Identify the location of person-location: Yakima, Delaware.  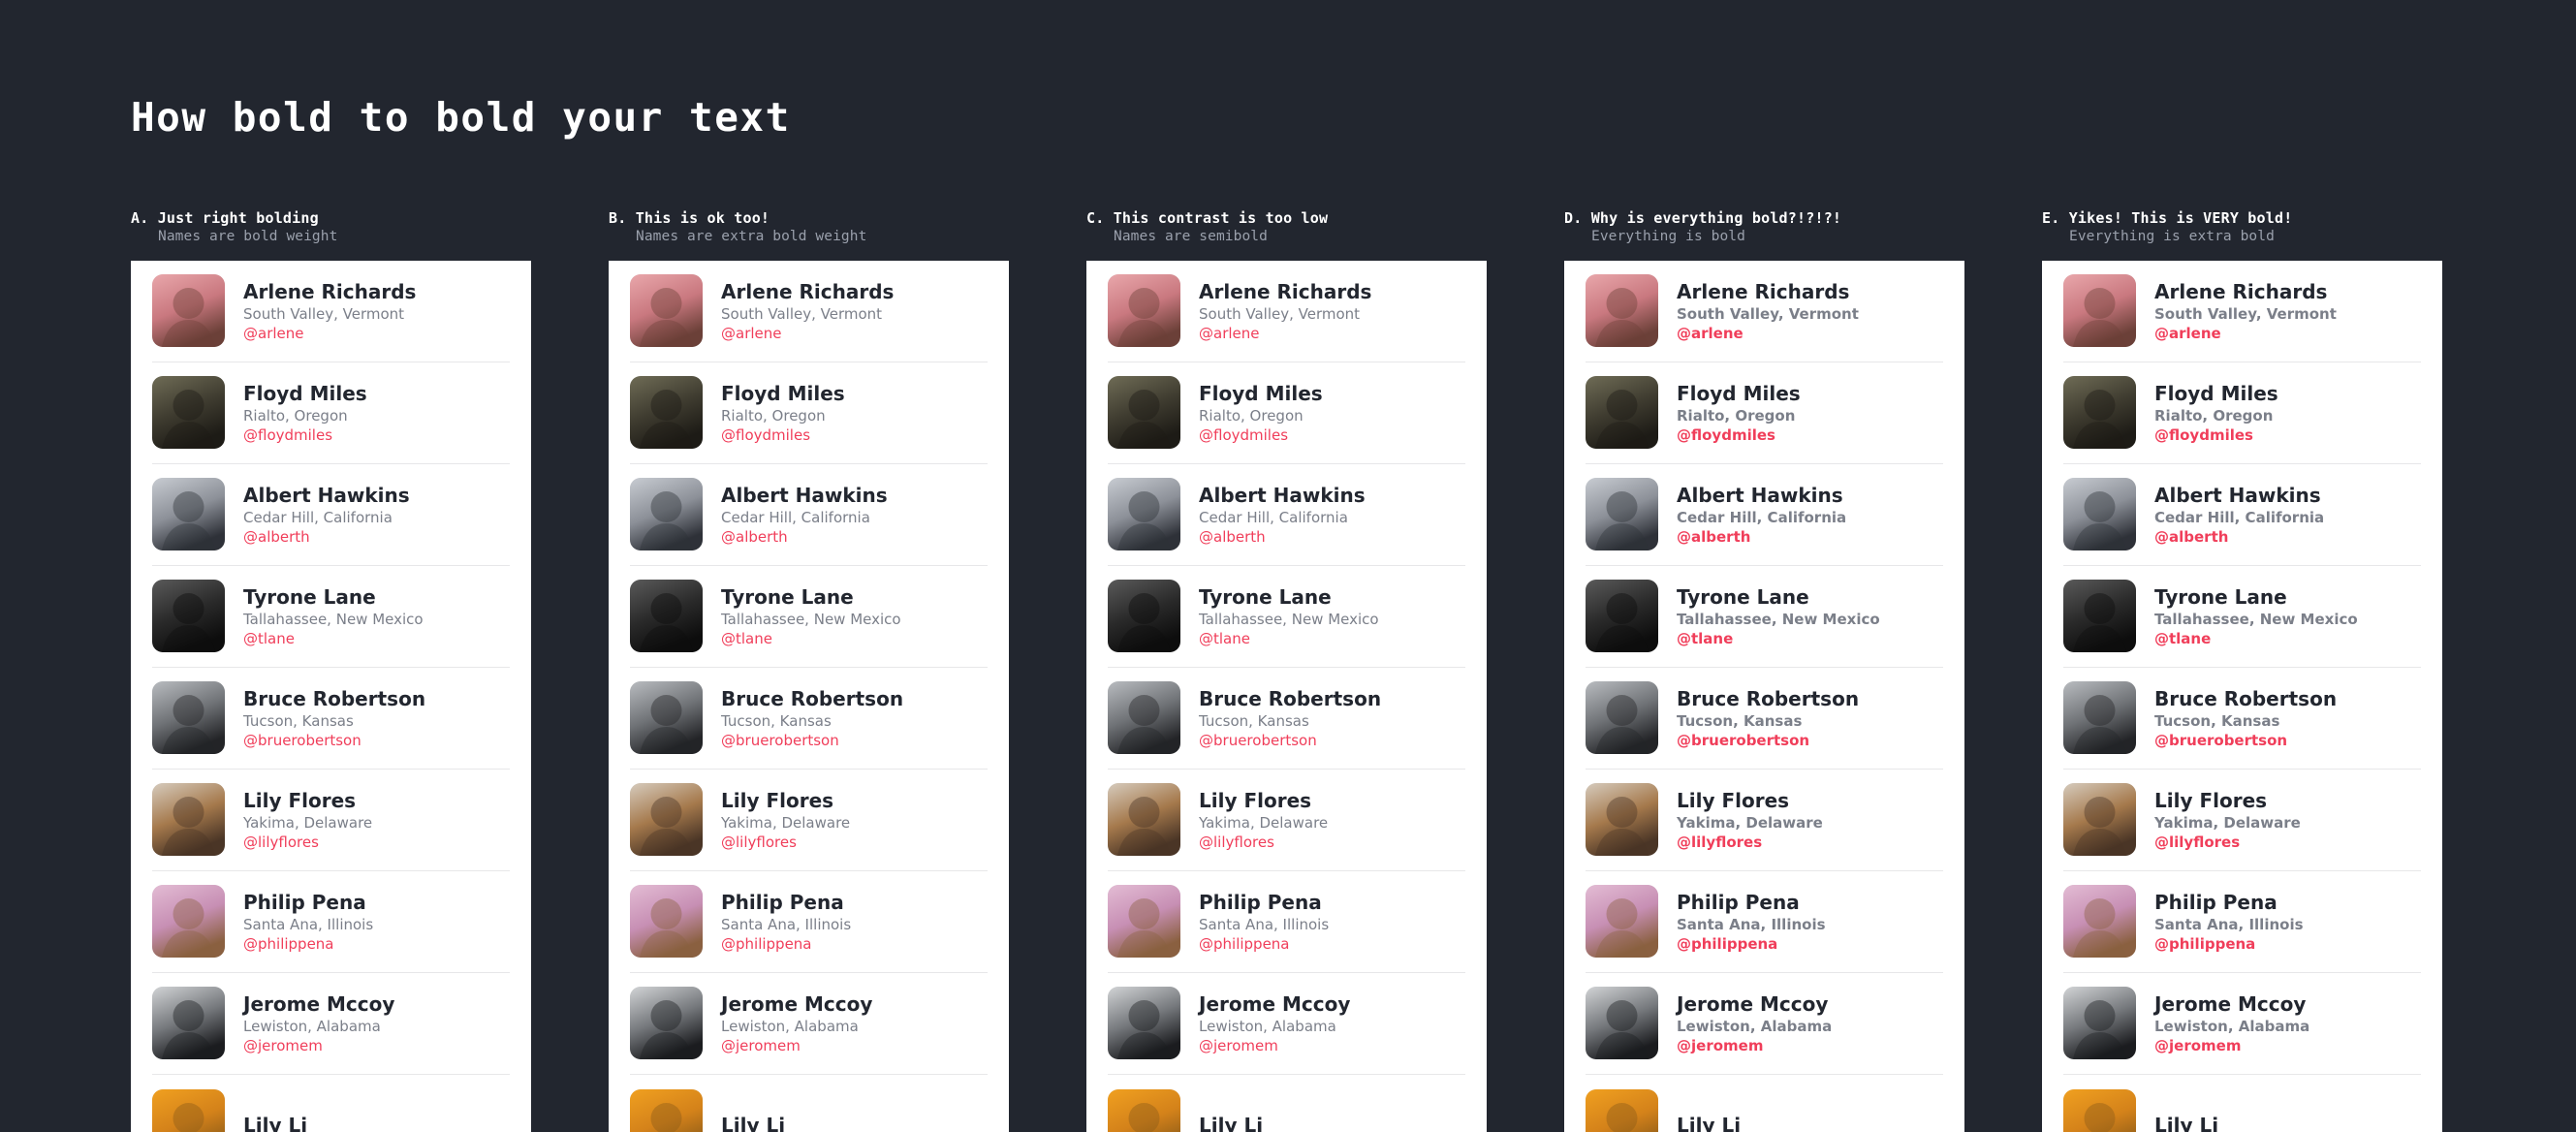
(1750, 822).